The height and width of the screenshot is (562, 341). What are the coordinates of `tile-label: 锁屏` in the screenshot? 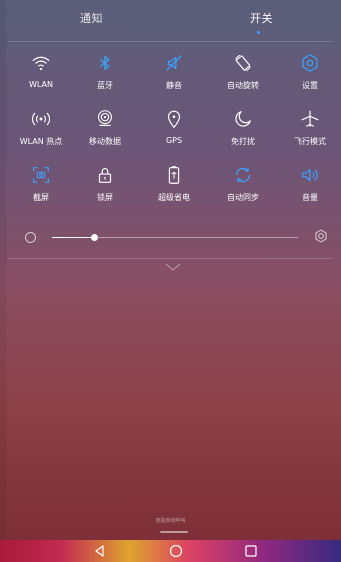 It's located at (105, 197).